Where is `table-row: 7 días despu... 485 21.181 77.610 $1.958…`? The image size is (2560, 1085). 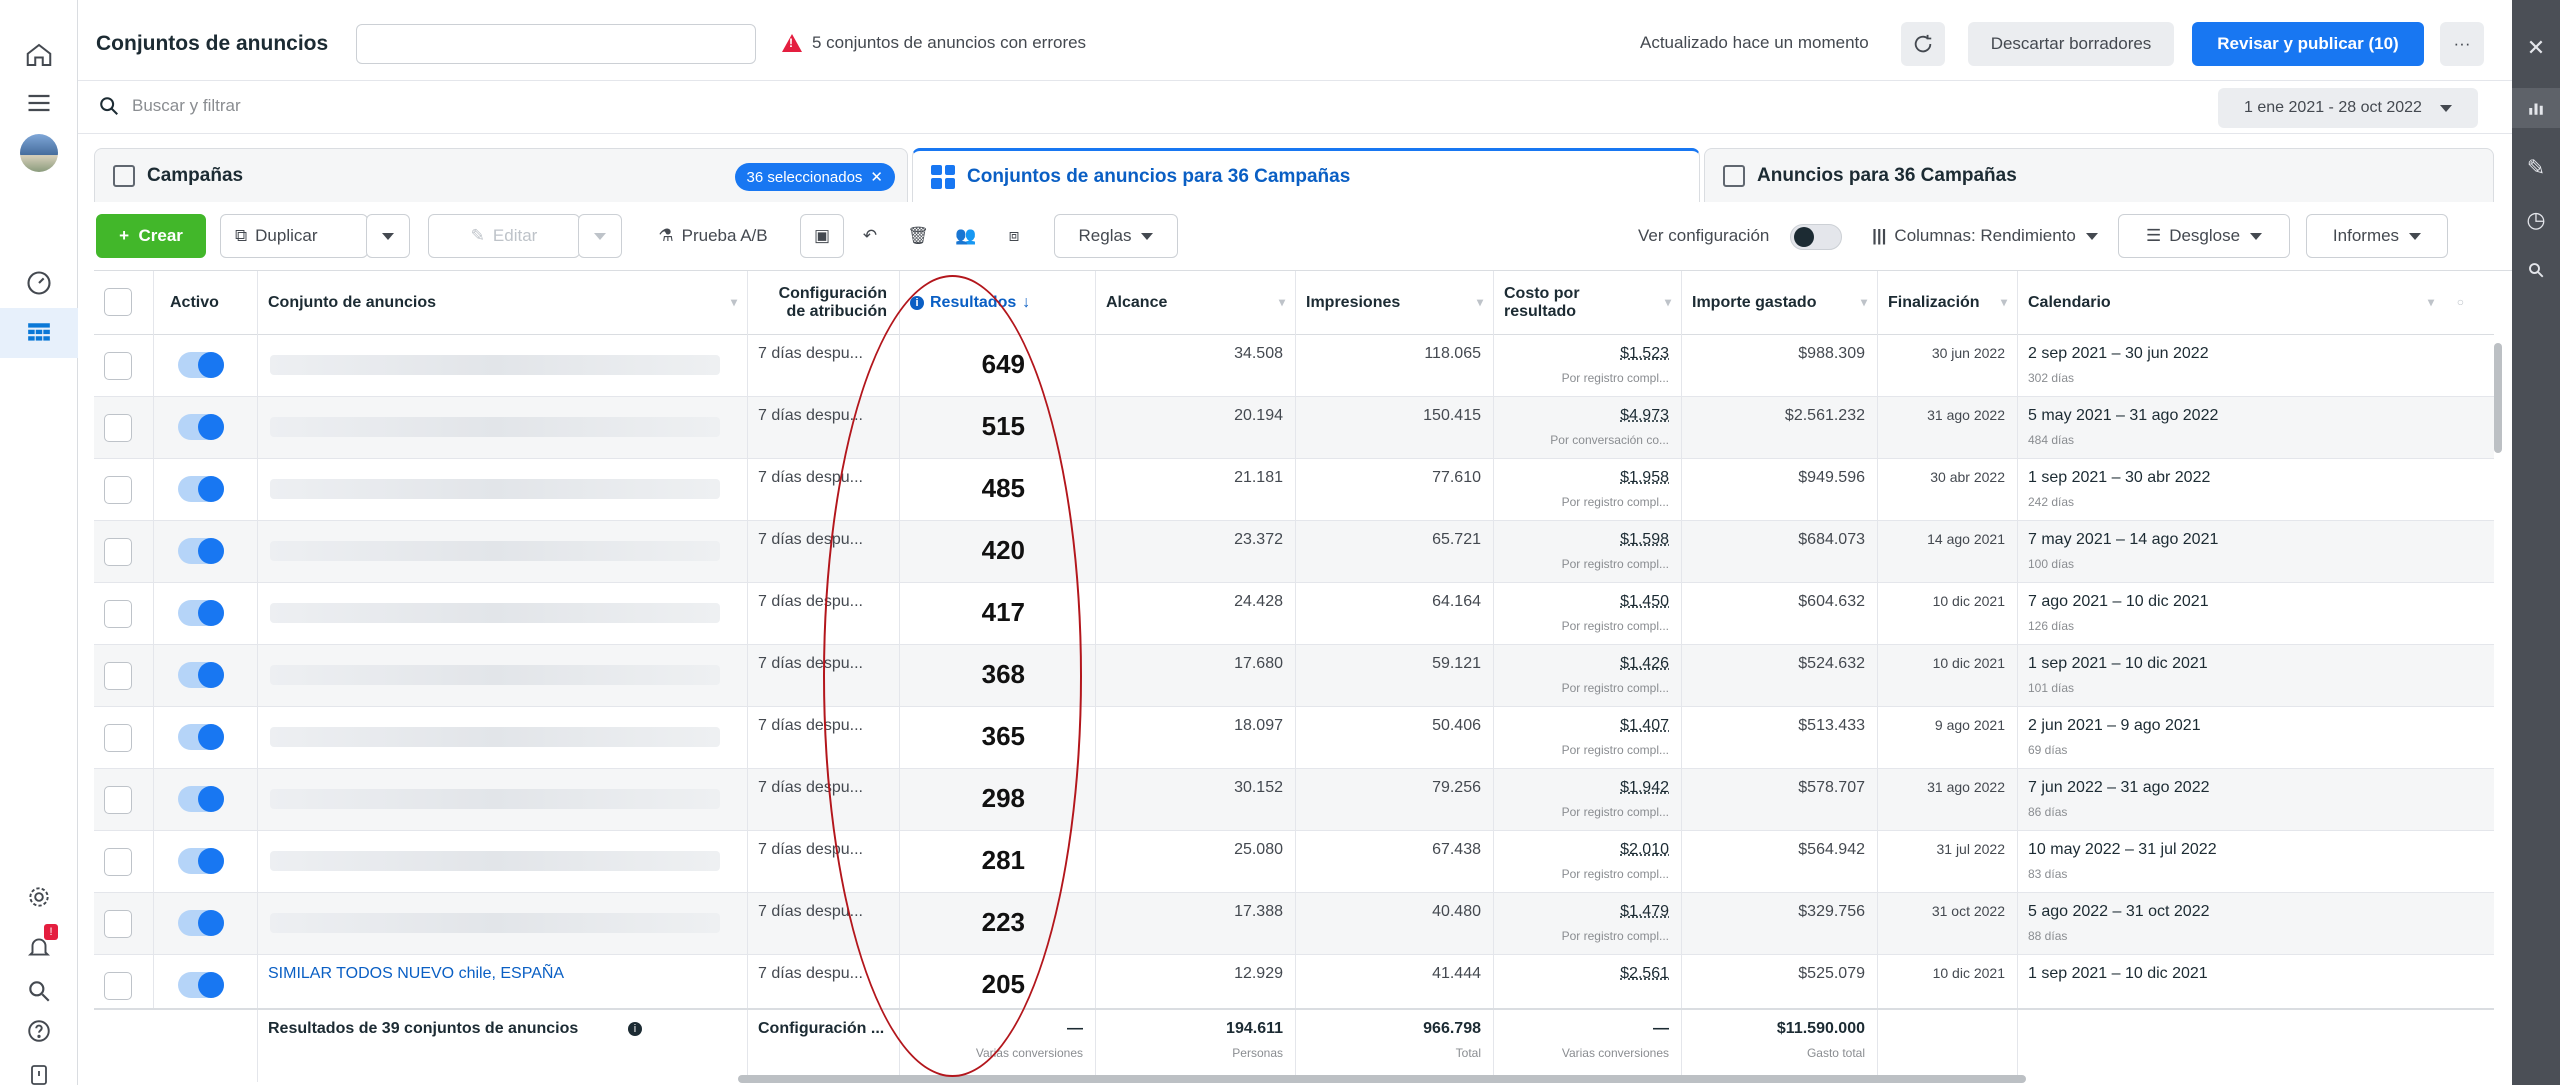
table-row: 7 días despu... 485 21.181 77.610 $1.958… is located at coordinates (1294, 490).